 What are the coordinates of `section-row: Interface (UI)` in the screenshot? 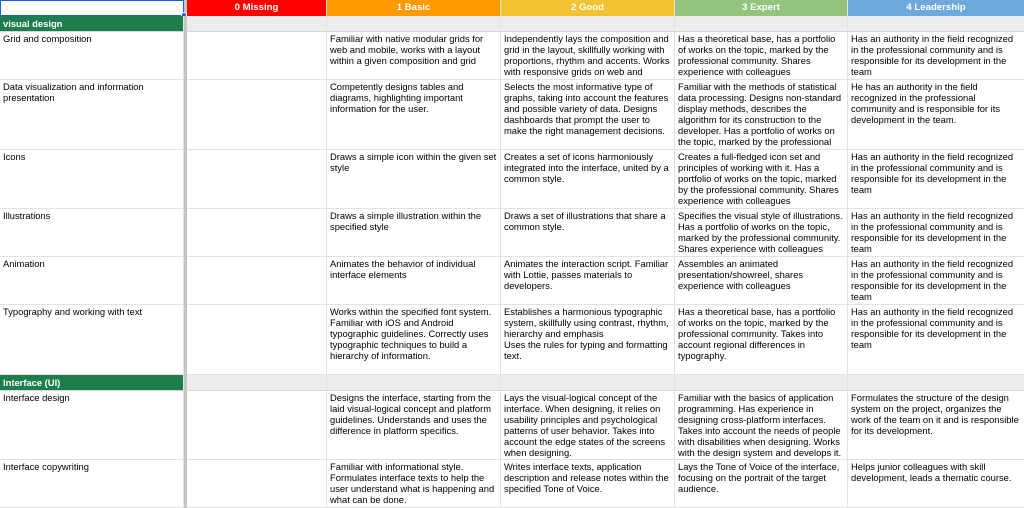 It's located at (512, 383).